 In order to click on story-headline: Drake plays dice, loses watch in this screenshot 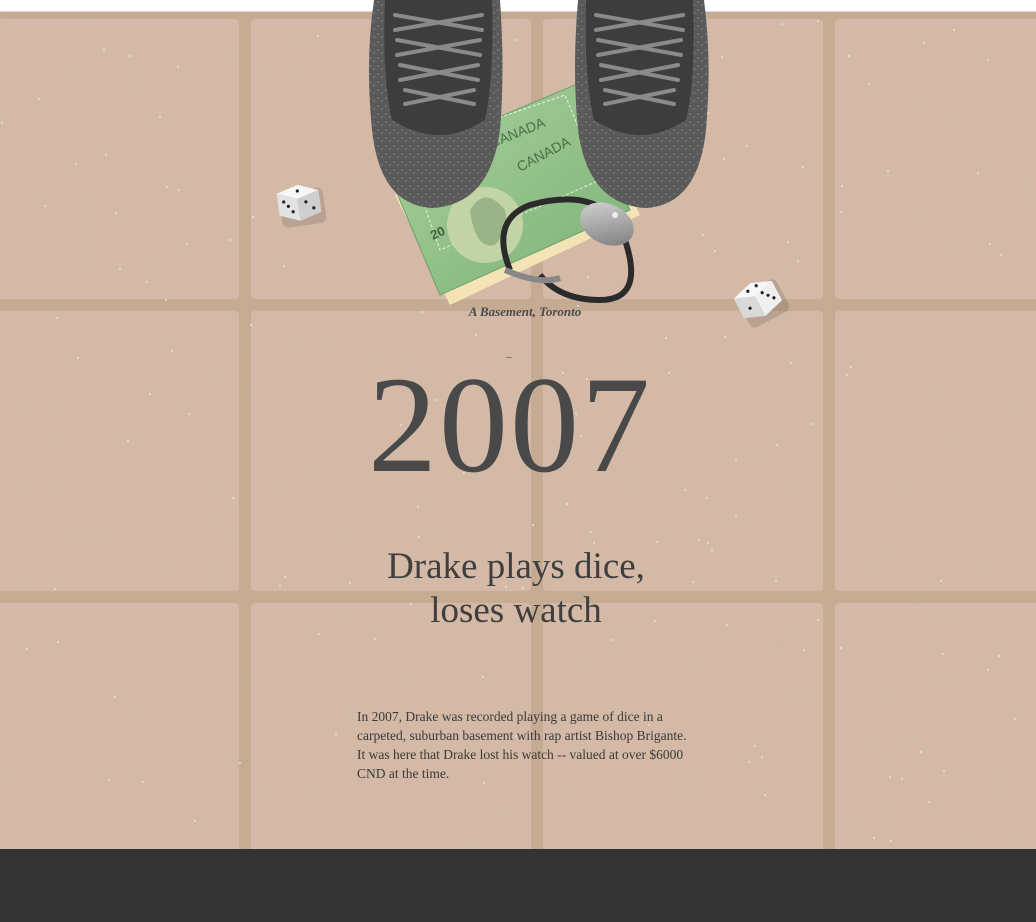, I will do `click(516, 589)`.